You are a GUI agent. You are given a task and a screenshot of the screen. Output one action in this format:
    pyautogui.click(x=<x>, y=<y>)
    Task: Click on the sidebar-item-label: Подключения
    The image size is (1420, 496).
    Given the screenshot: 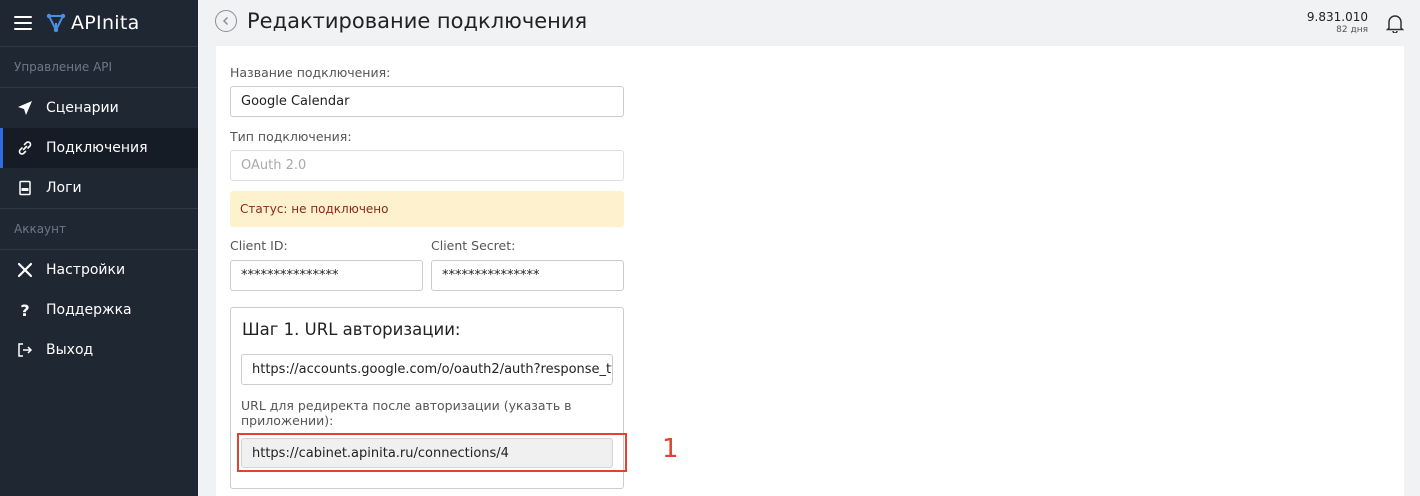 What is the action you would take?
    pyautogui.click(x=97, y=148)
    